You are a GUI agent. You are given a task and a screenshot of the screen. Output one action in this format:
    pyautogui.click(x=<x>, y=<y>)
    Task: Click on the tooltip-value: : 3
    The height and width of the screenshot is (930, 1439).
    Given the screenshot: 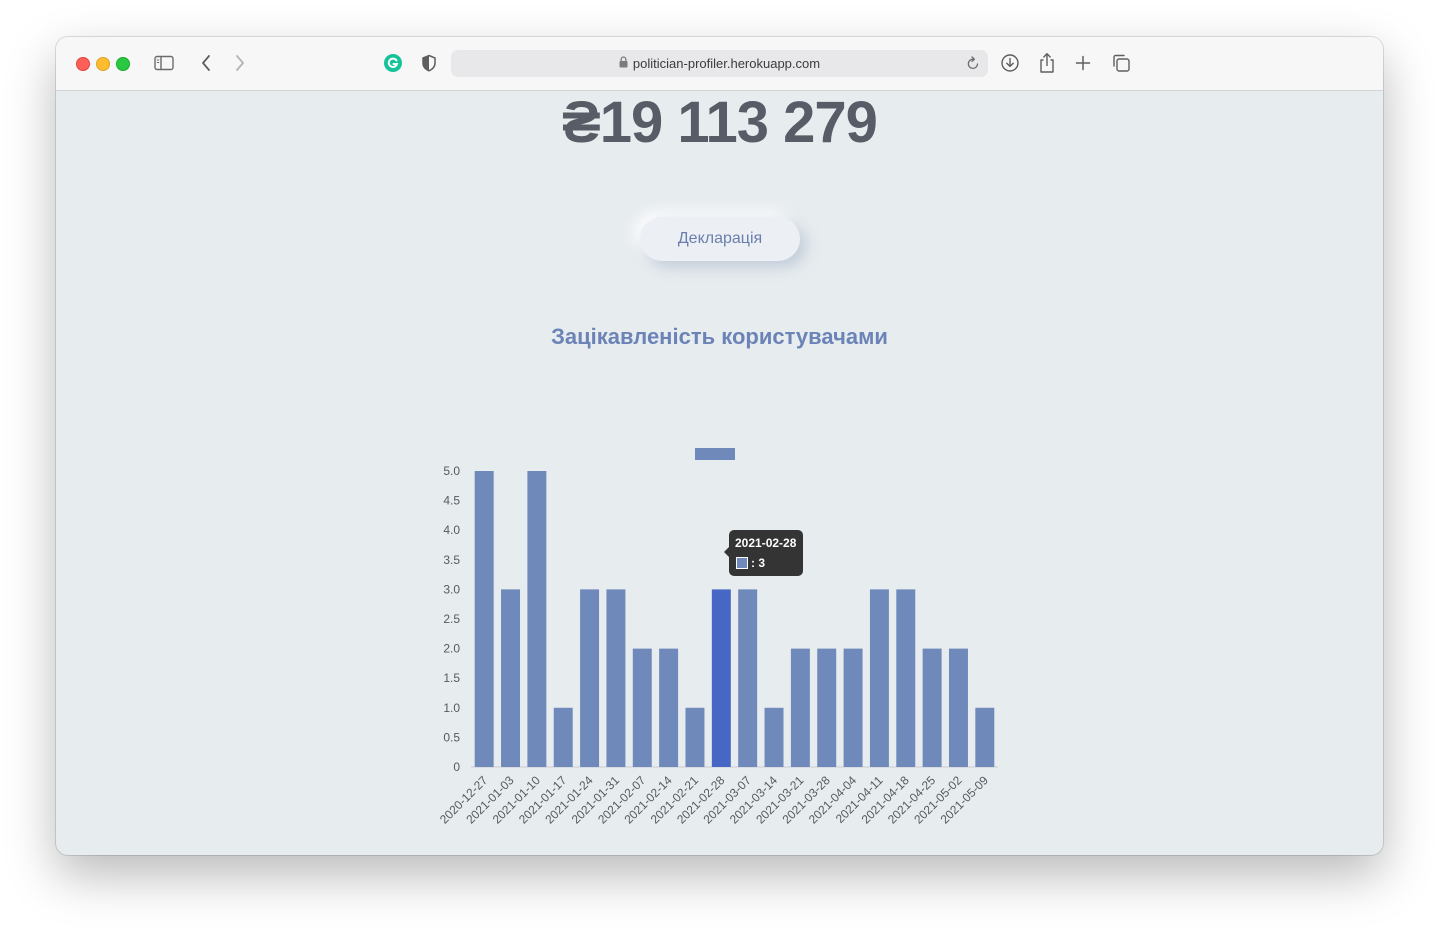 What is the action you would take?
    pyautogui.click(x=758, y=563)
    